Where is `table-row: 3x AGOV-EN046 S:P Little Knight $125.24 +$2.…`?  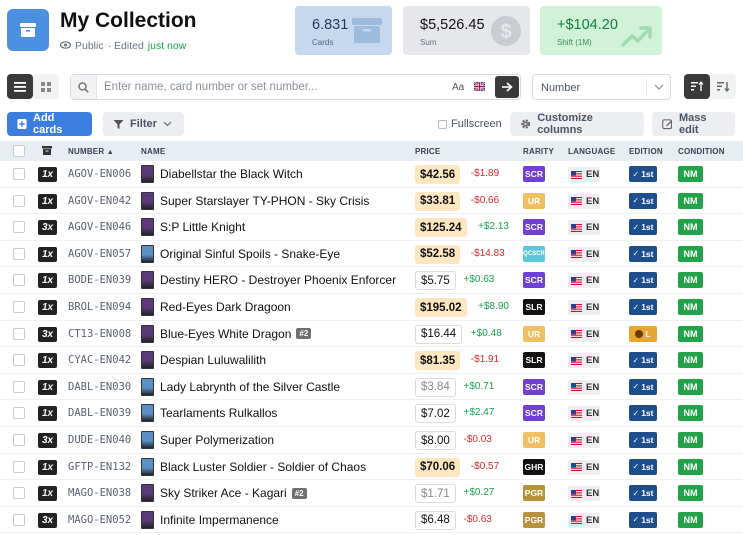
table-row: 3x AGOV-EN046 S:P Little Knight $125.24 +$2.… is located at coordinates (371, 227).